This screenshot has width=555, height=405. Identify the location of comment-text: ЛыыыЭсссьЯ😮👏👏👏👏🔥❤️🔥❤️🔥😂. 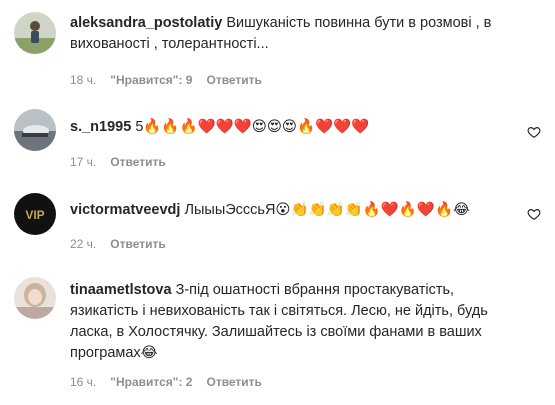
(327, 210).